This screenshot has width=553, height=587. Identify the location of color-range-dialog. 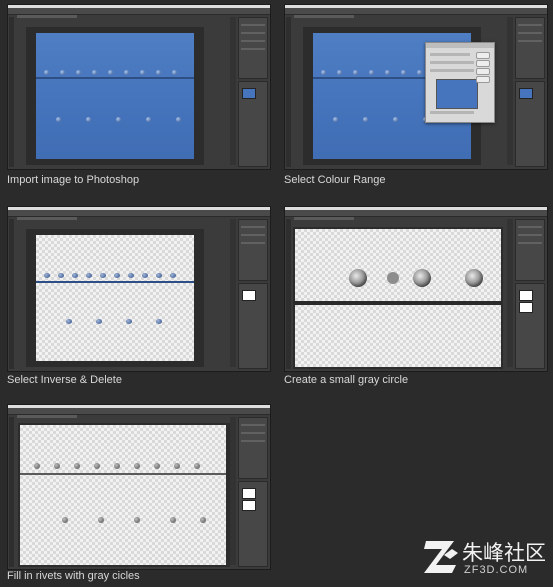
(460, 82).